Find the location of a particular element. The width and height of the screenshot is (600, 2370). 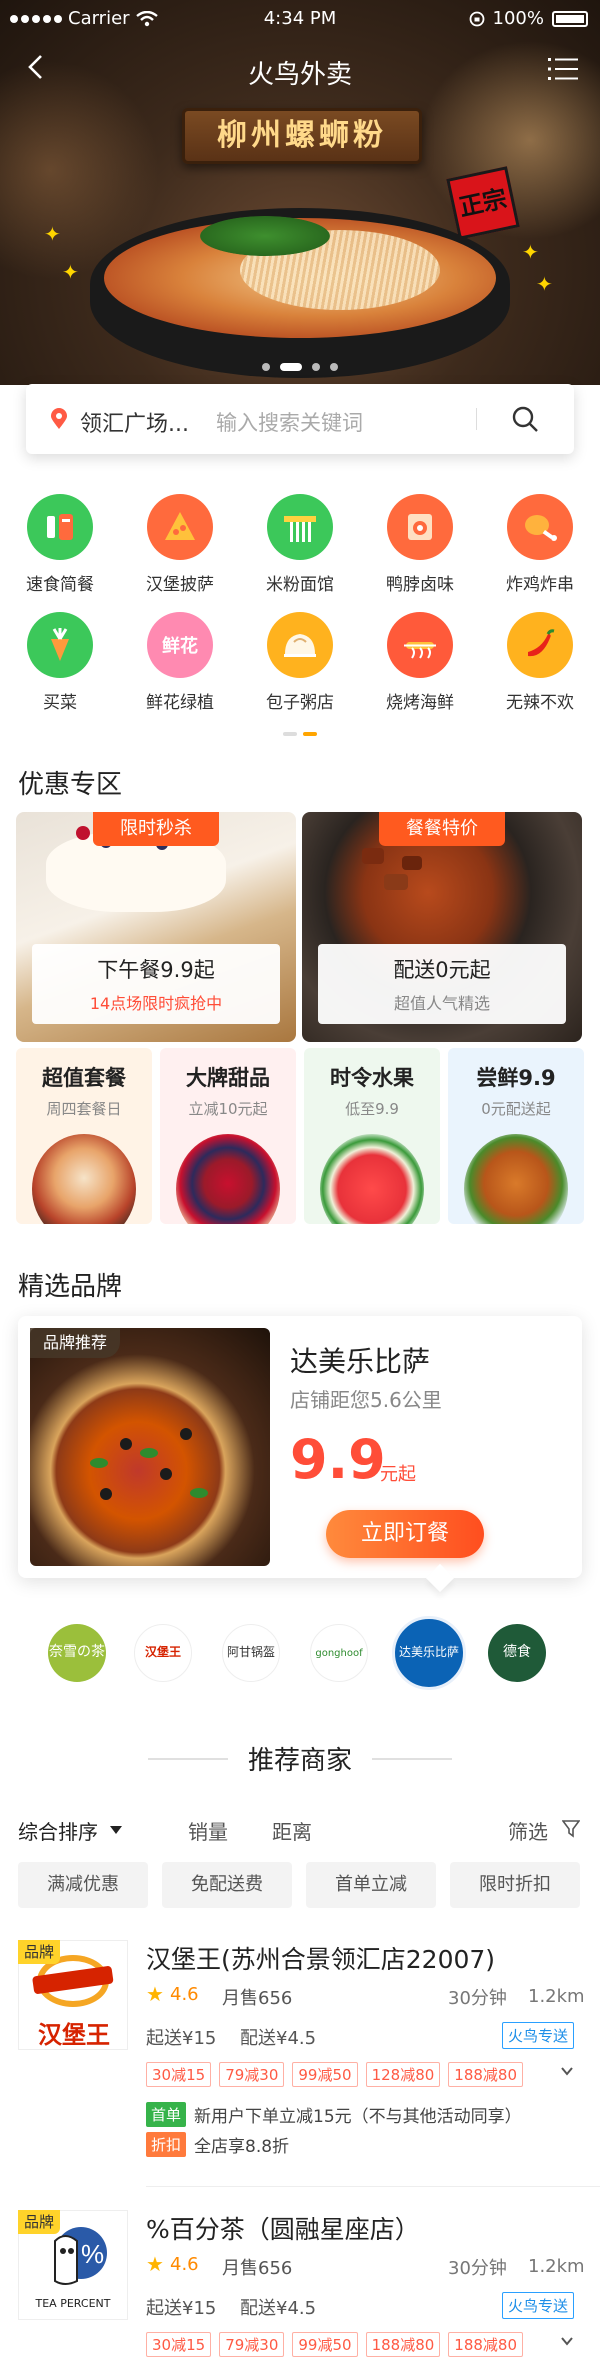

caret-down-icon is located at coordinates (116, 1830).